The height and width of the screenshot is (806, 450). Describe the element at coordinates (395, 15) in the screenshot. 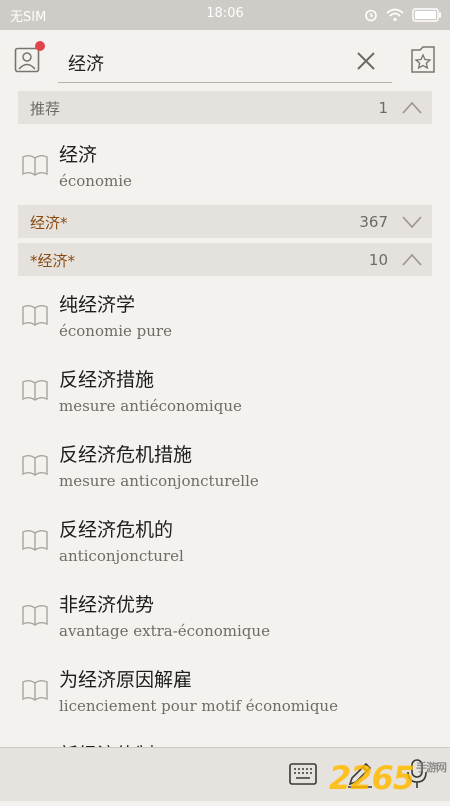

I see `wifi-icon` at that location.